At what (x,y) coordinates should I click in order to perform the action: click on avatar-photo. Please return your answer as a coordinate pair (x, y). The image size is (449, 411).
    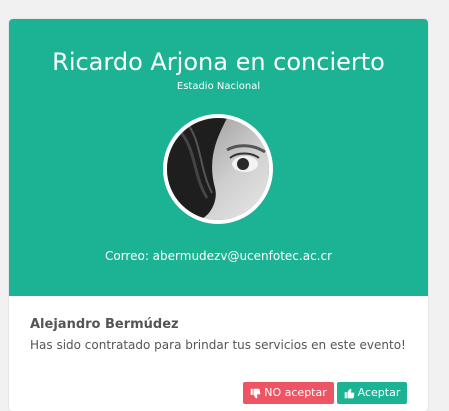
    Looking at the image, I should click on (218, 169).